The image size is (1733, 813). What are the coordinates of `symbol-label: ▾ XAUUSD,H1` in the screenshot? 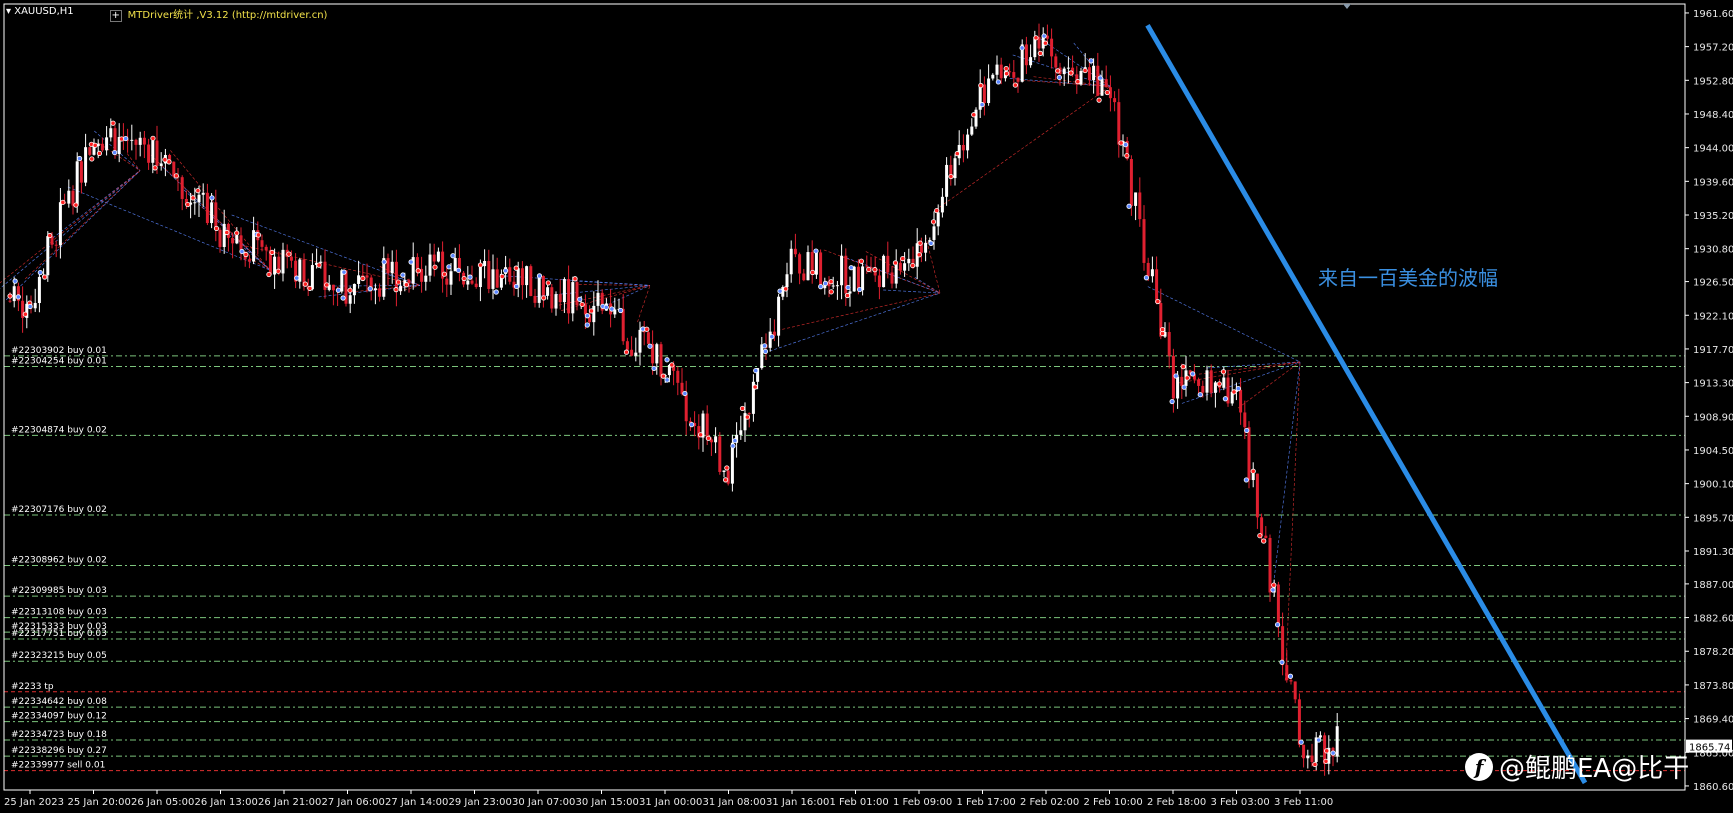 It's located at (40, 14).